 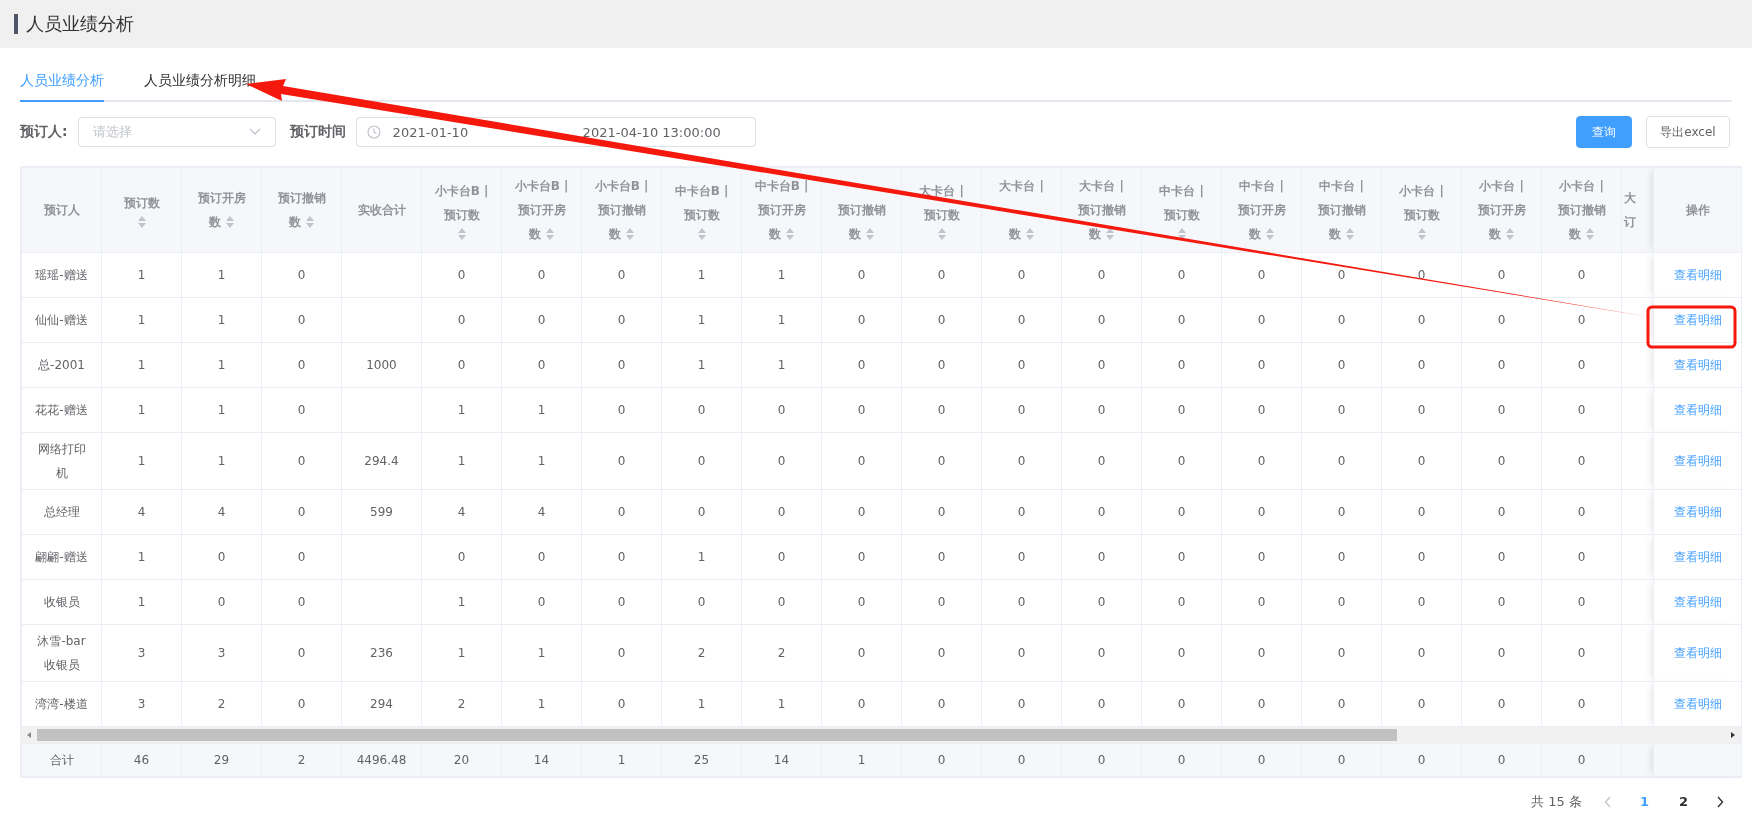 What do you see at coordinates (781, 210) in the screenshot?
I see `column-header: 中卡台B | 预订开房 数` at bounding box center [781, 210].